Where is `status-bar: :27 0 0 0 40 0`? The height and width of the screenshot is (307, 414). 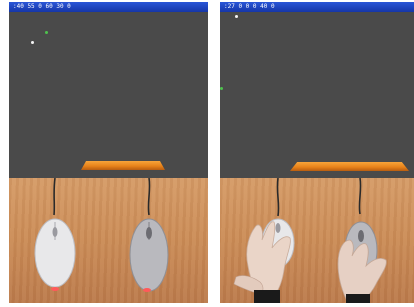
status-bar: :27 0 0 0 40 0 is located at coordinates (317, 7).